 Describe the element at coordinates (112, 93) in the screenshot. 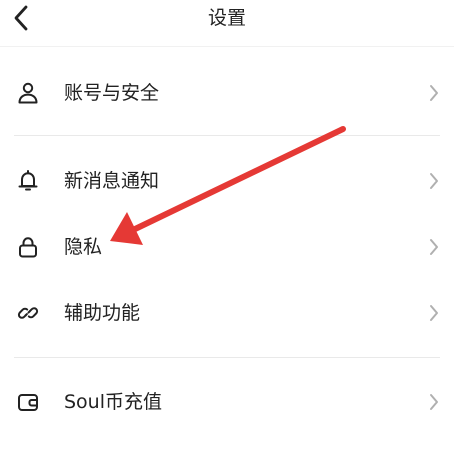

I see `settings-item-label: 账号与安全` at that location.